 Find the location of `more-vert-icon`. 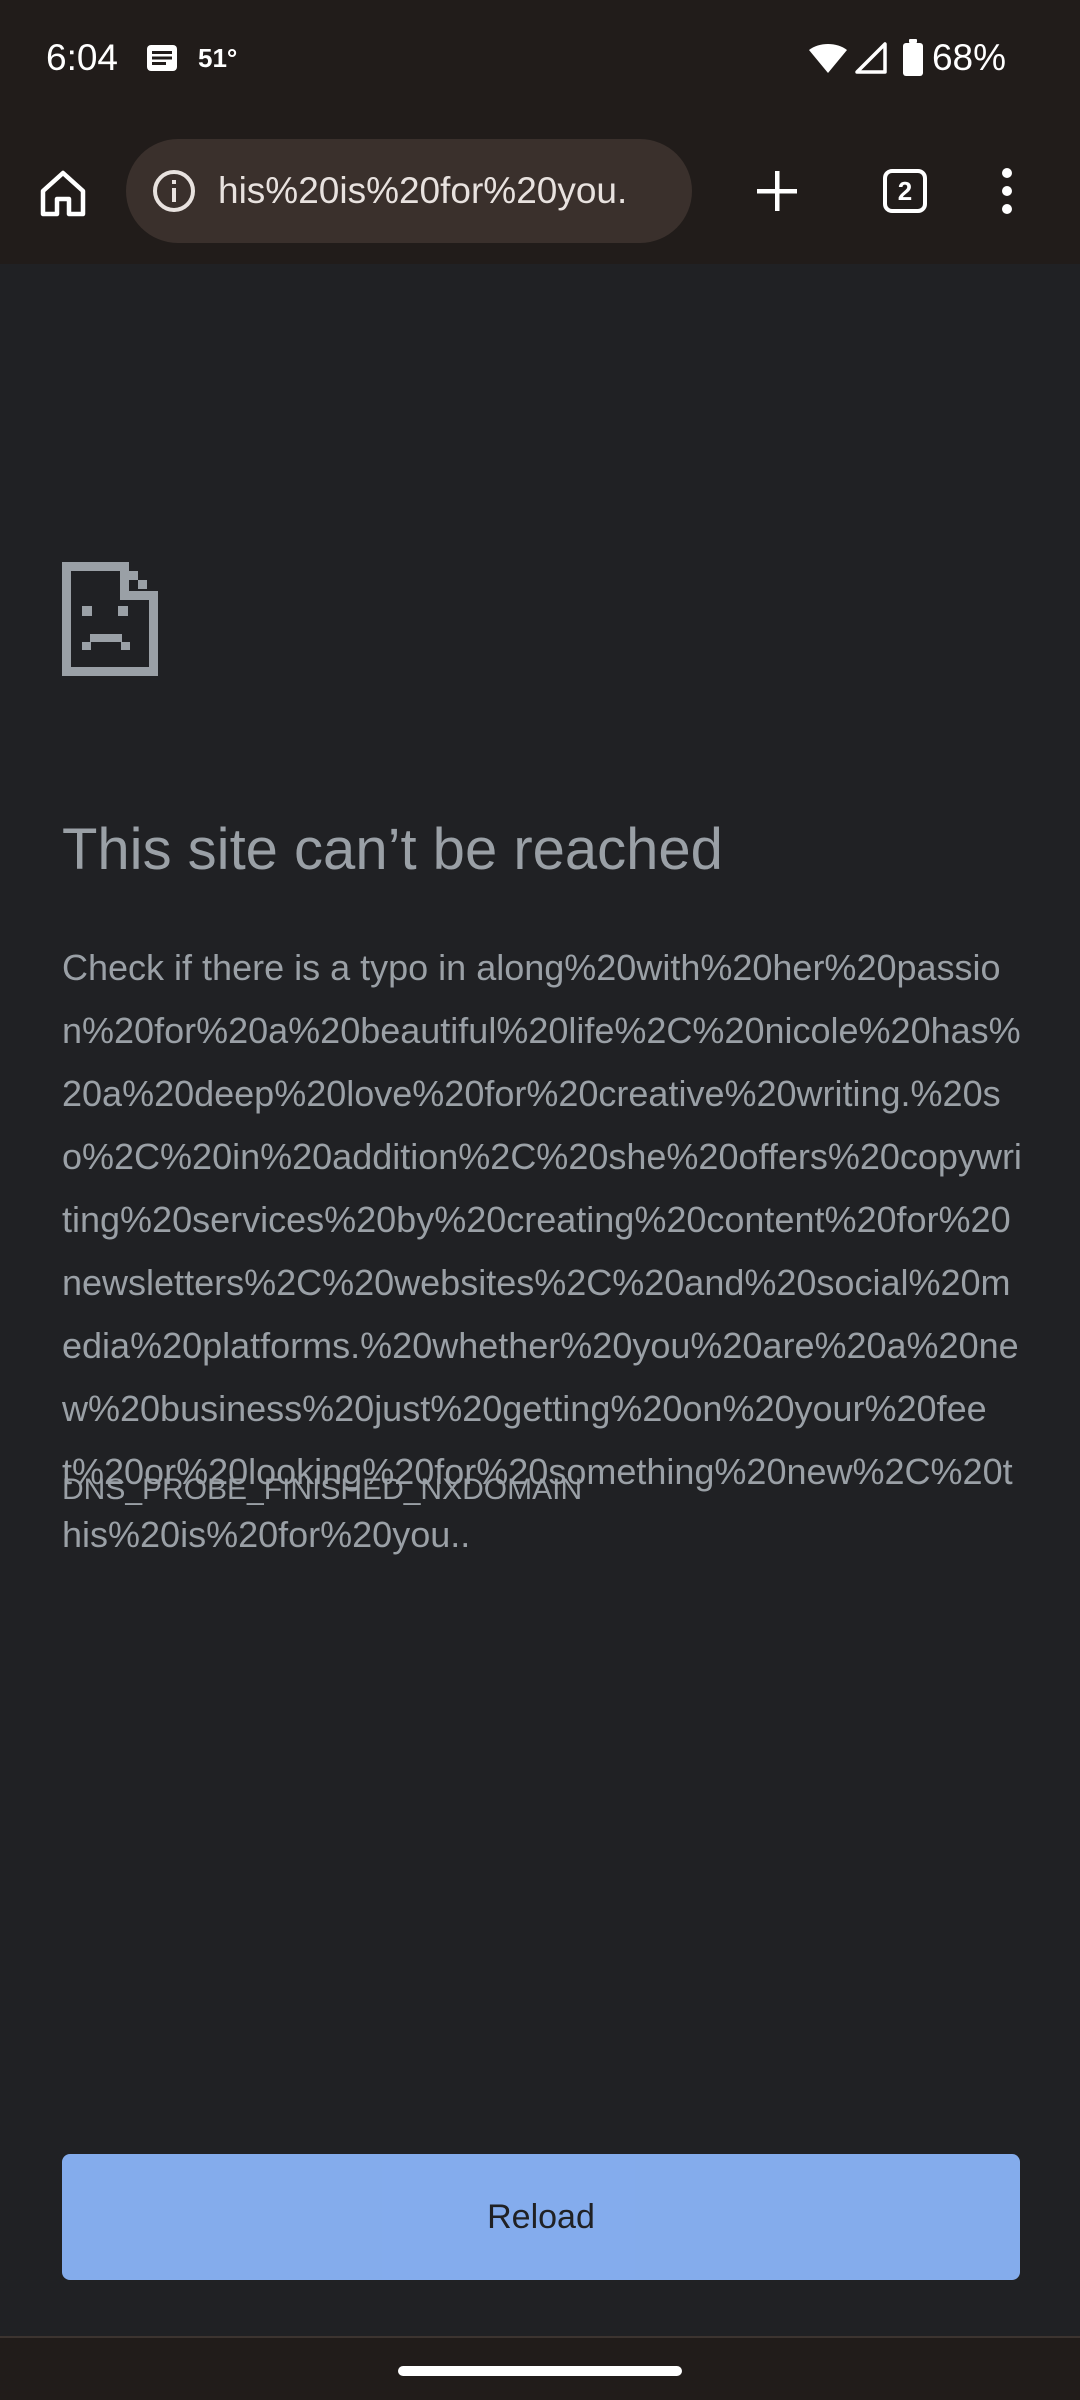

more-vert-icon is located at coordinates (1007, 191).